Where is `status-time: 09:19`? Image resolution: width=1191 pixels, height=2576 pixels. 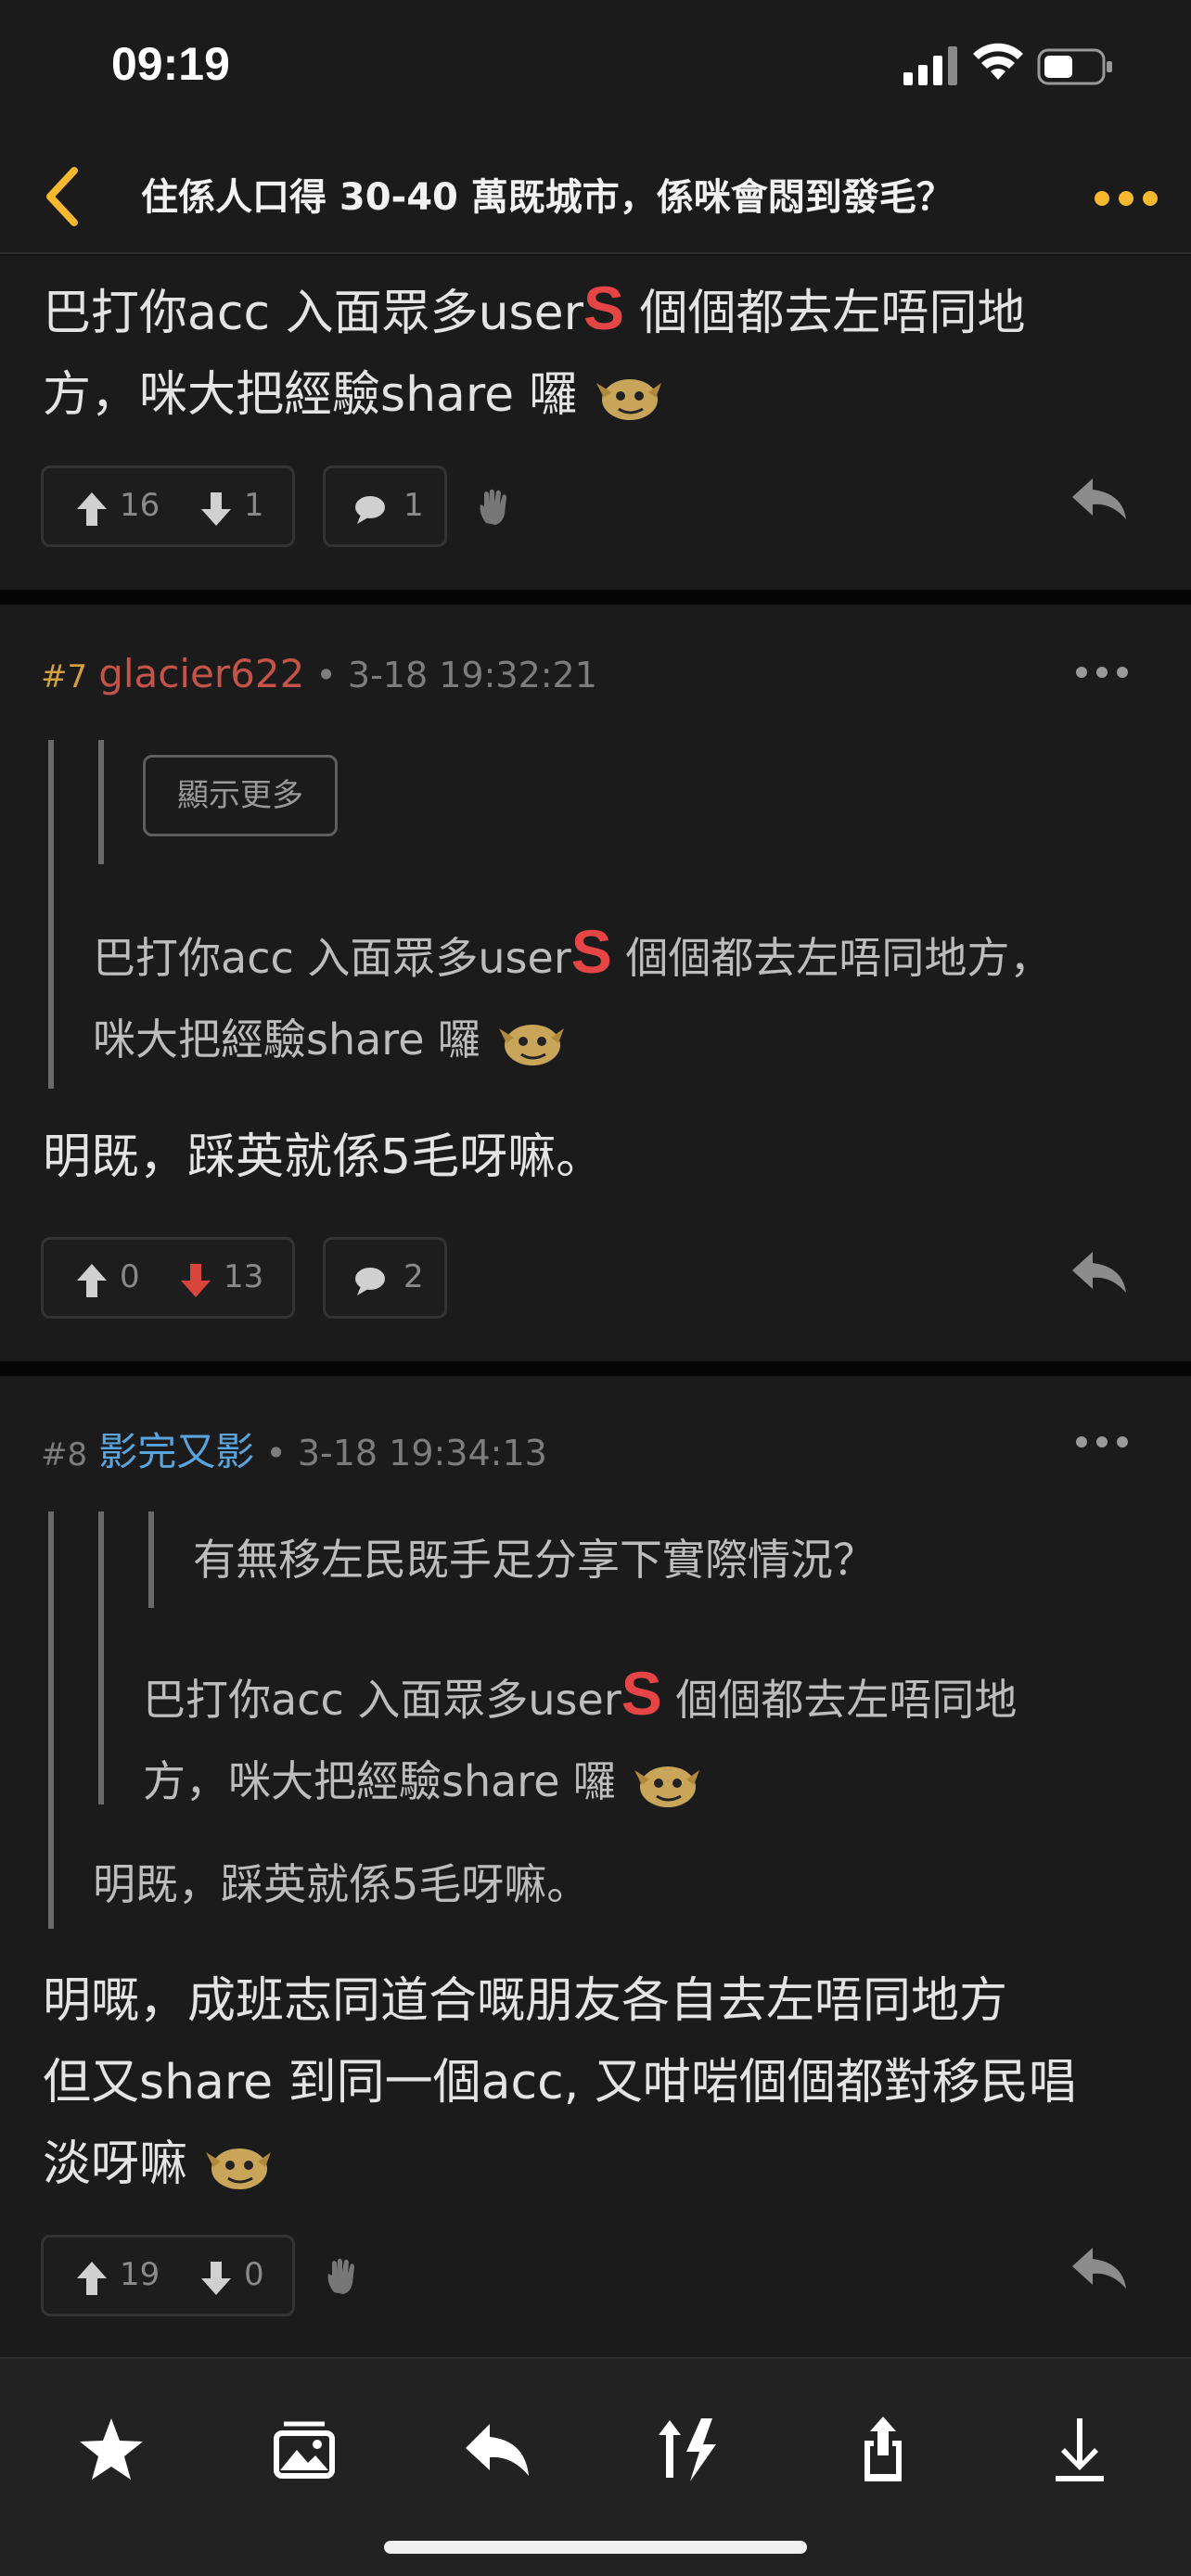 status-time: 09:19 is located at coordinates (170, 64).